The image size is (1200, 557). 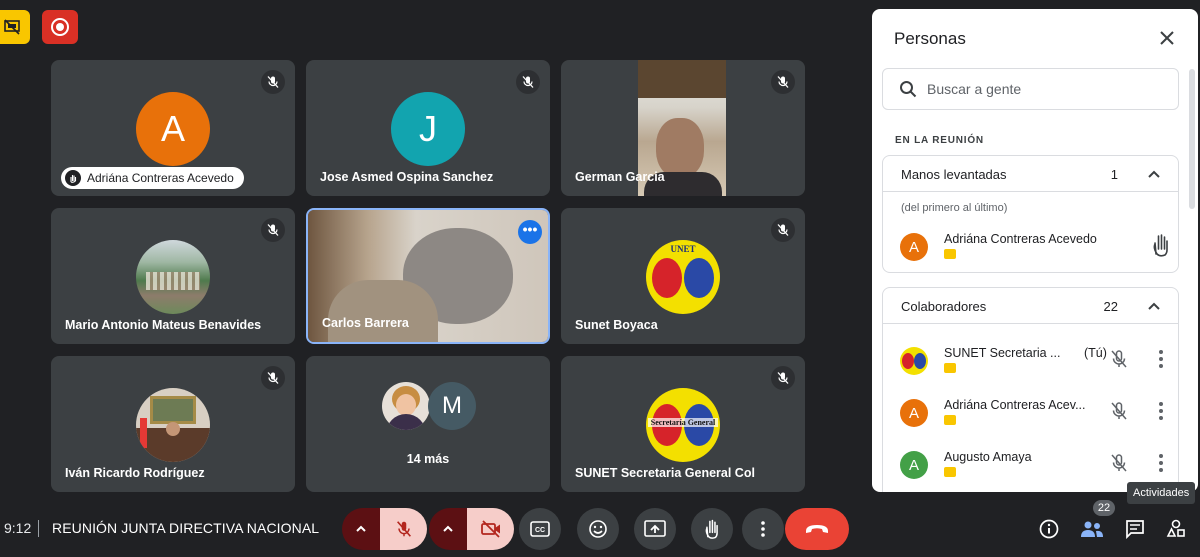 I want to click on person-name: Augusto Amaya, so click(x=988, y=457).